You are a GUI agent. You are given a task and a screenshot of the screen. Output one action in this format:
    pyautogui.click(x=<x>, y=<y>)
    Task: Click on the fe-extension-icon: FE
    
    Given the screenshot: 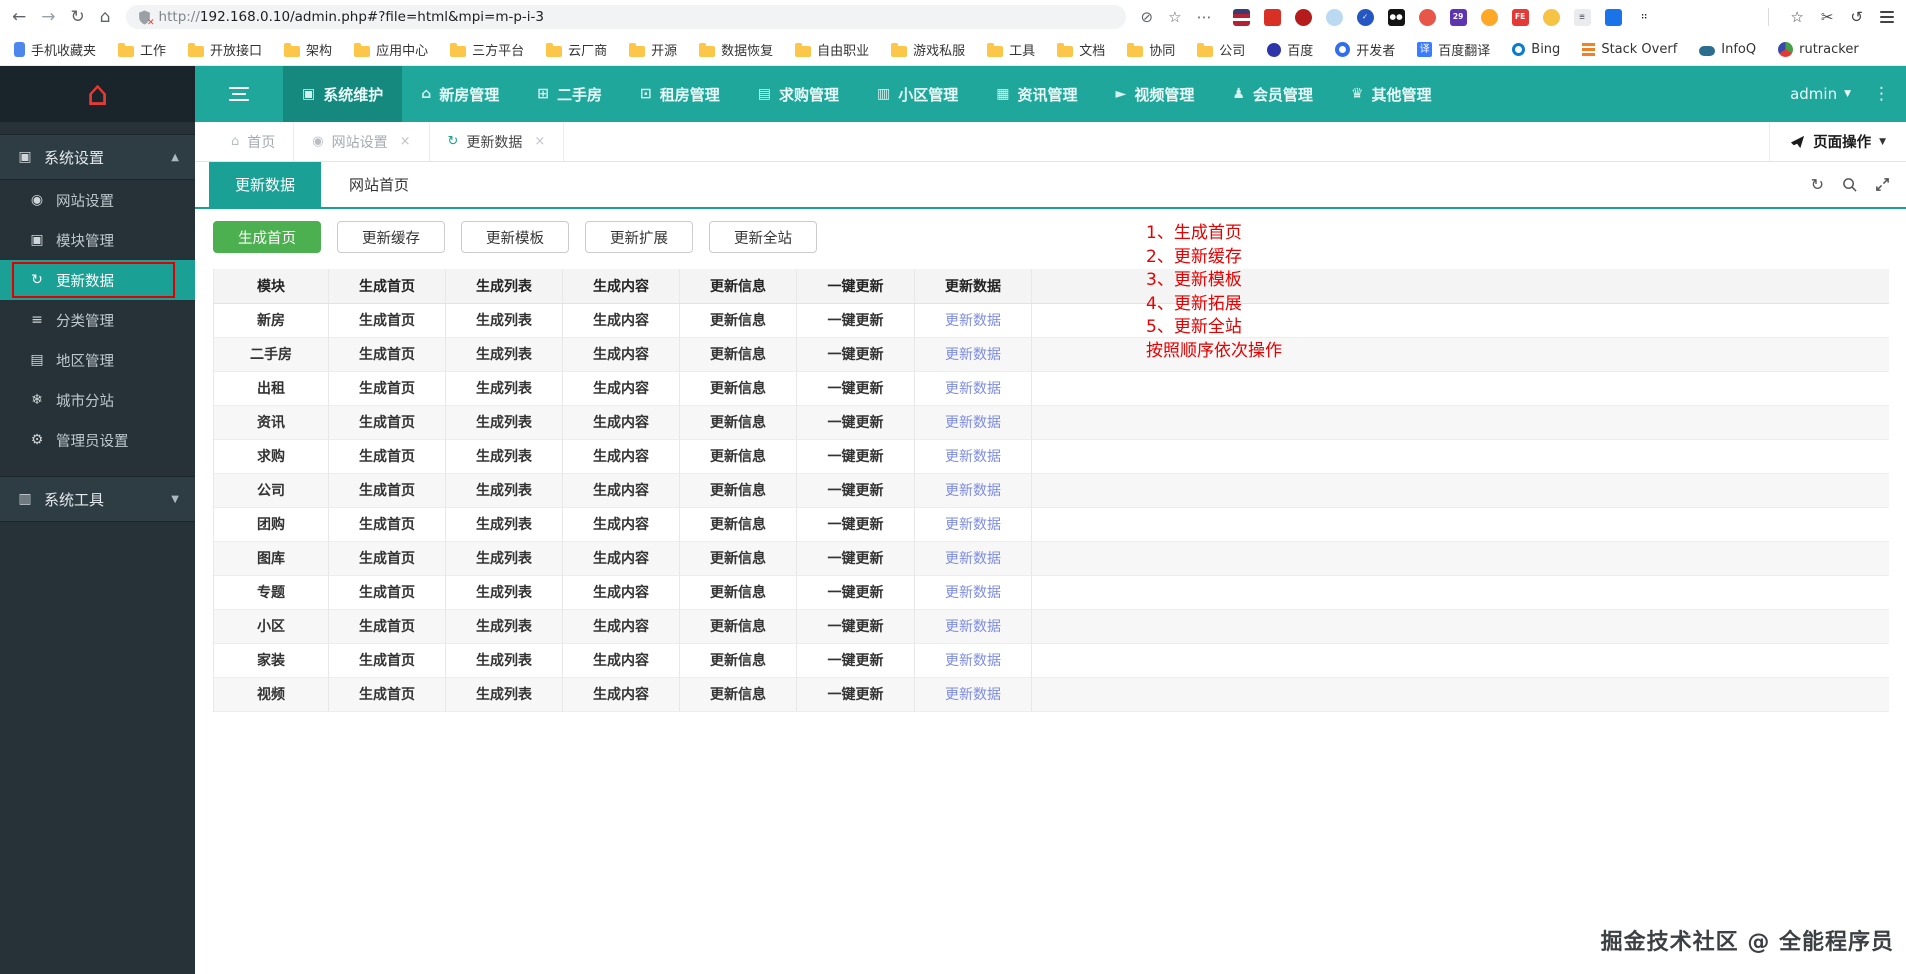 What is the action you would take?
    pyautogui.click(x=1520, y=17)
    